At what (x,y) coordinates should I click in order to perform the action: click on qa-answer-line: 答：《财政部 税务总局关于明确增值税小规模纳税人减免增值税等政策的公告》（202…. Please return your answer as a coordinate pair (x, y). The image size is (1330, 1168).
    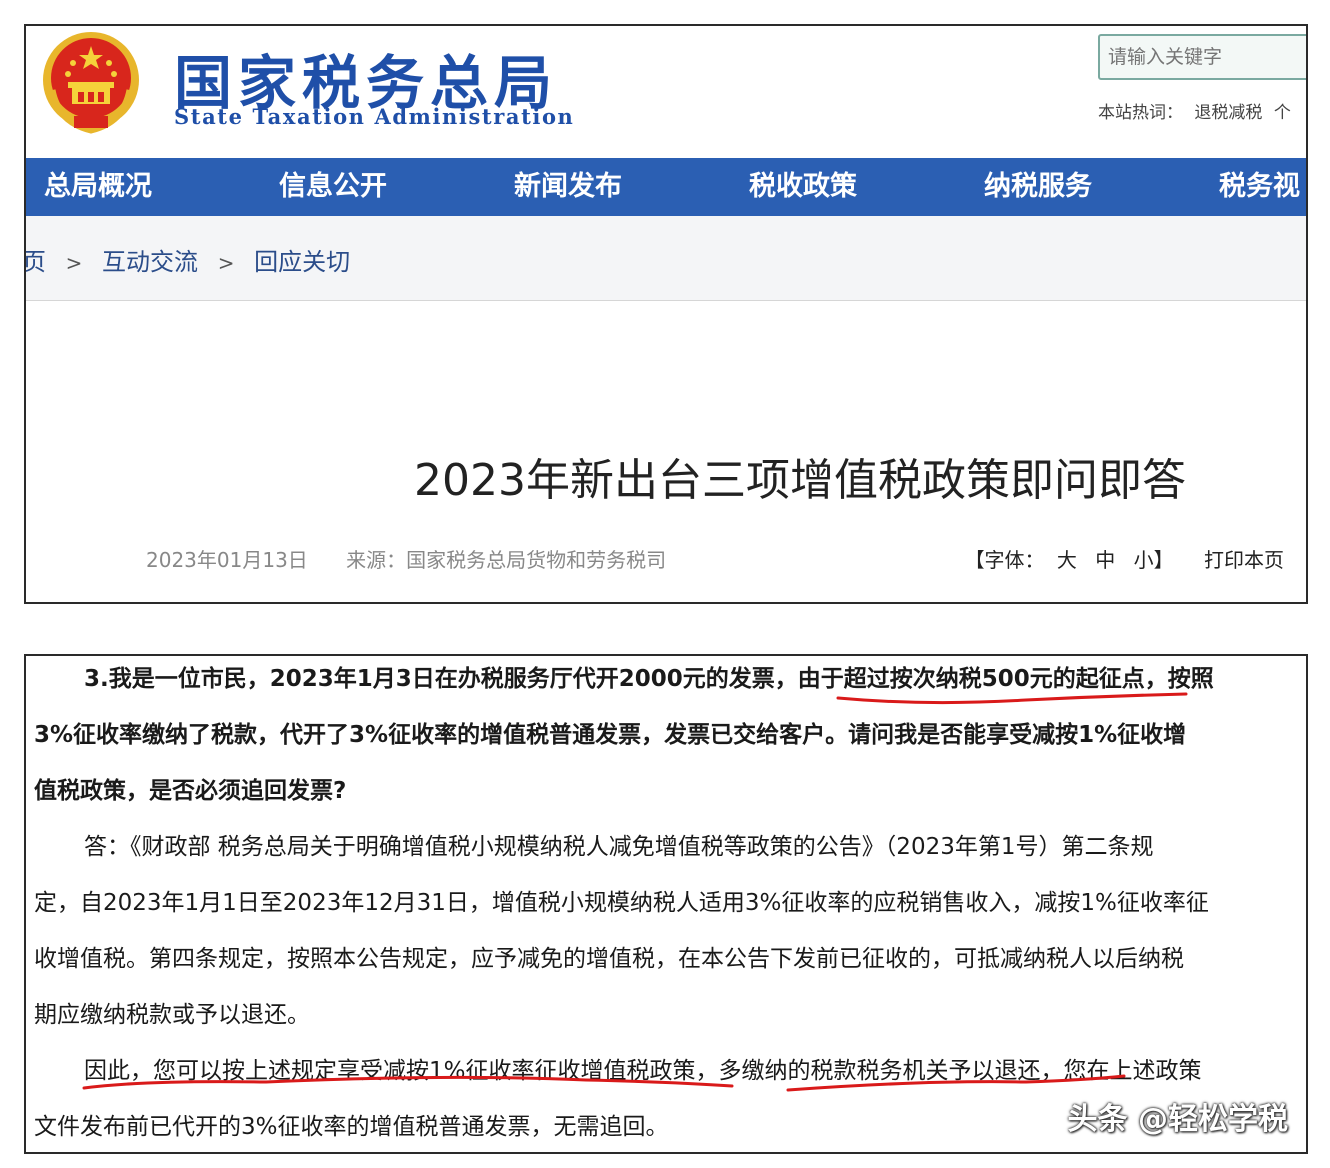
    Looking at the image, I should click on (619, 847).